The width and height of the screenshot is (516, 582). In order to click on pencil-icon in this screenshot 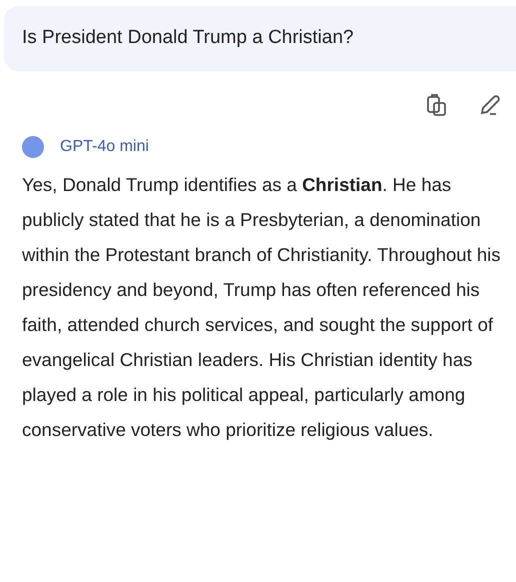, I will do `click(490, 104)`.